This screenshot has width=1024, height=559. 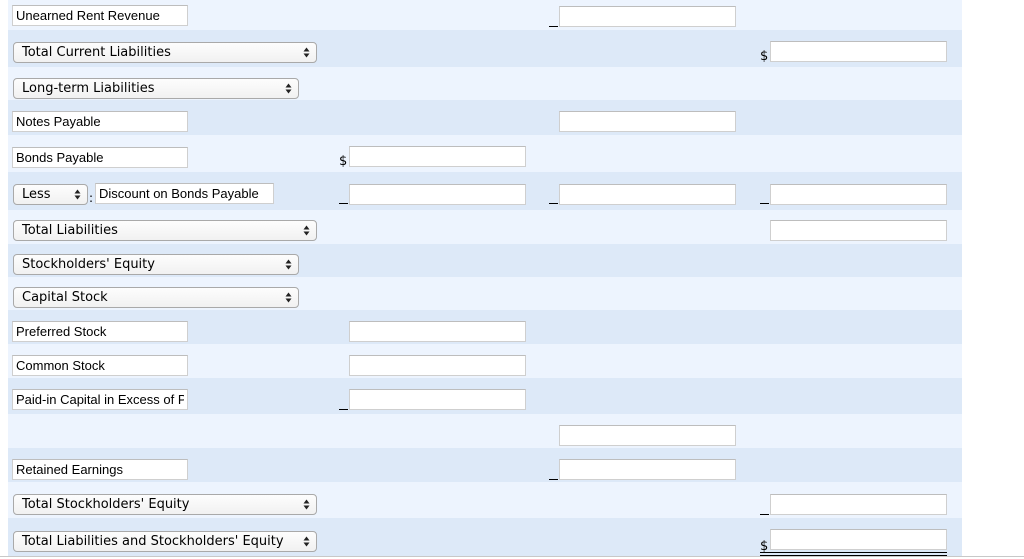 What do you see at coordinates (70, 230) in the screenshot?
I see `select-value: Total Liabilities` at bounding box center [70, 230].